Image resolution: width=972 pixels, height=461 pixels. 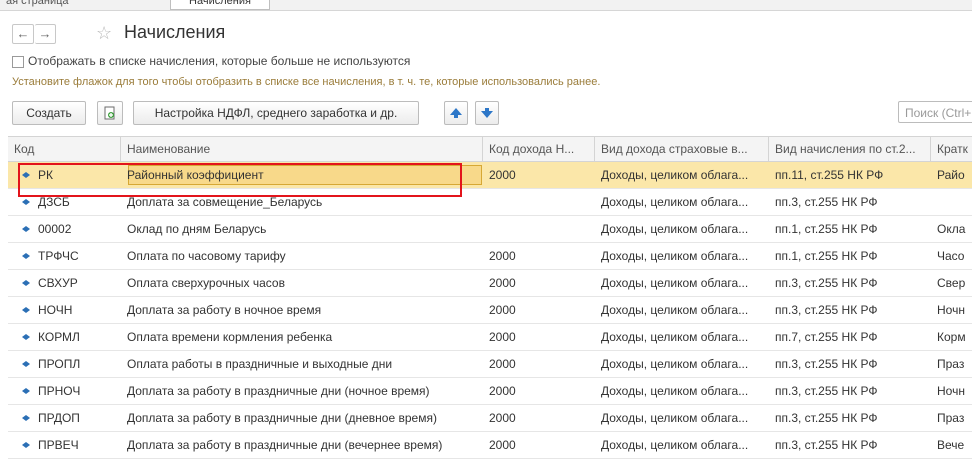 What do you see at coordinates (302, 149) in the screenshot?
I see `column-name: Наименование` at bounding box center [302, 149].